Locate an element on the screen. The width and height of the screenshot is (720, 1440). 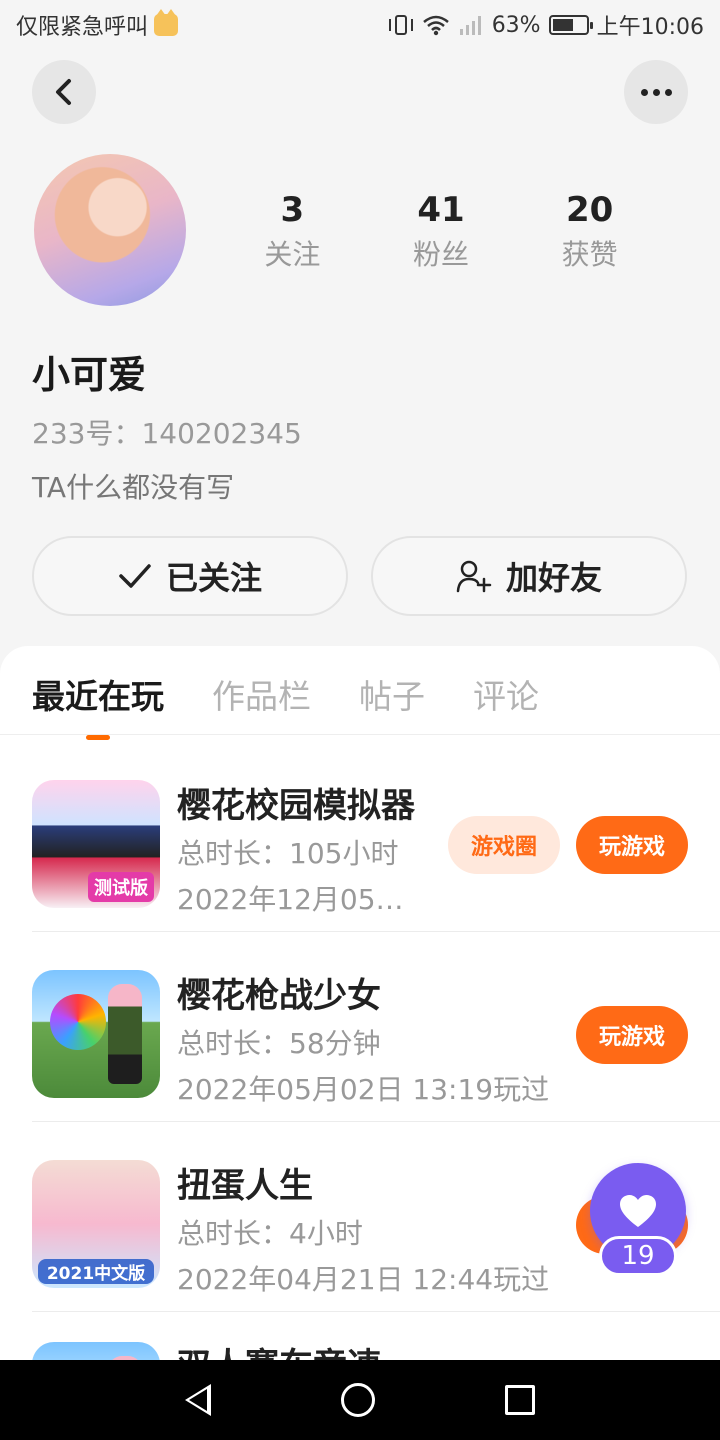
heart-icon is located at coordinates (638, 1211).